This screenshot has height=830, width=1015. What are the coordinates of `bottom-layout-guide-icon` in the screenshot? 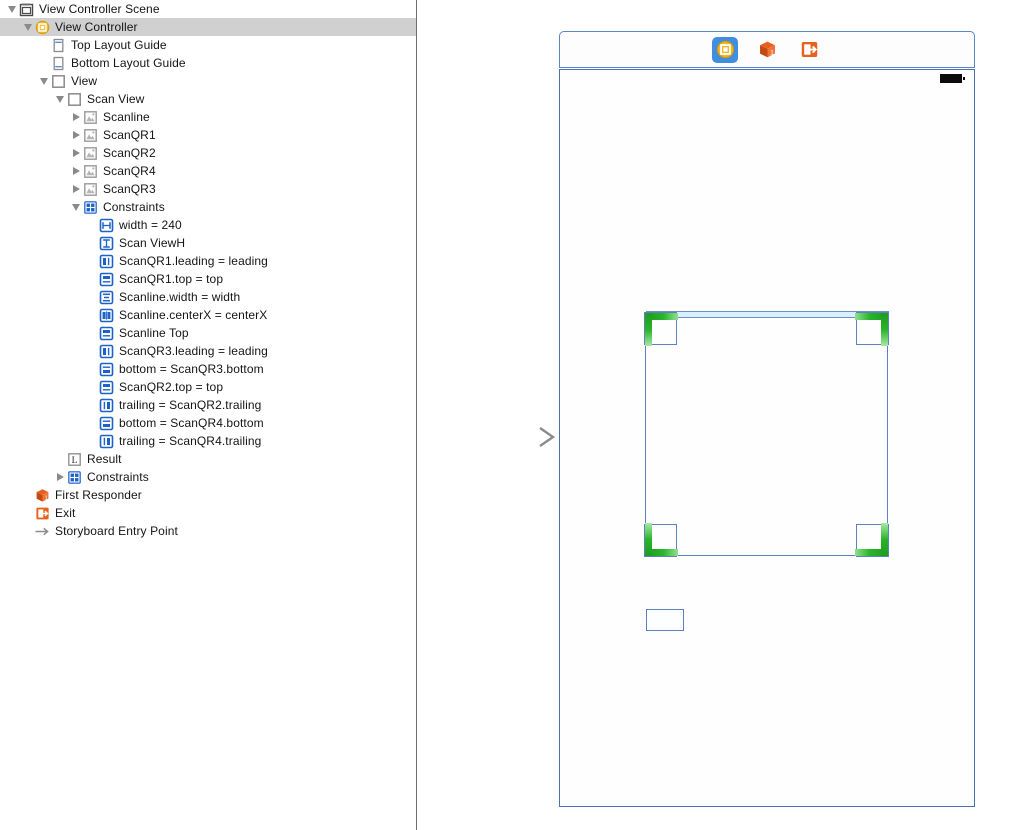 It's located at (58, 63).